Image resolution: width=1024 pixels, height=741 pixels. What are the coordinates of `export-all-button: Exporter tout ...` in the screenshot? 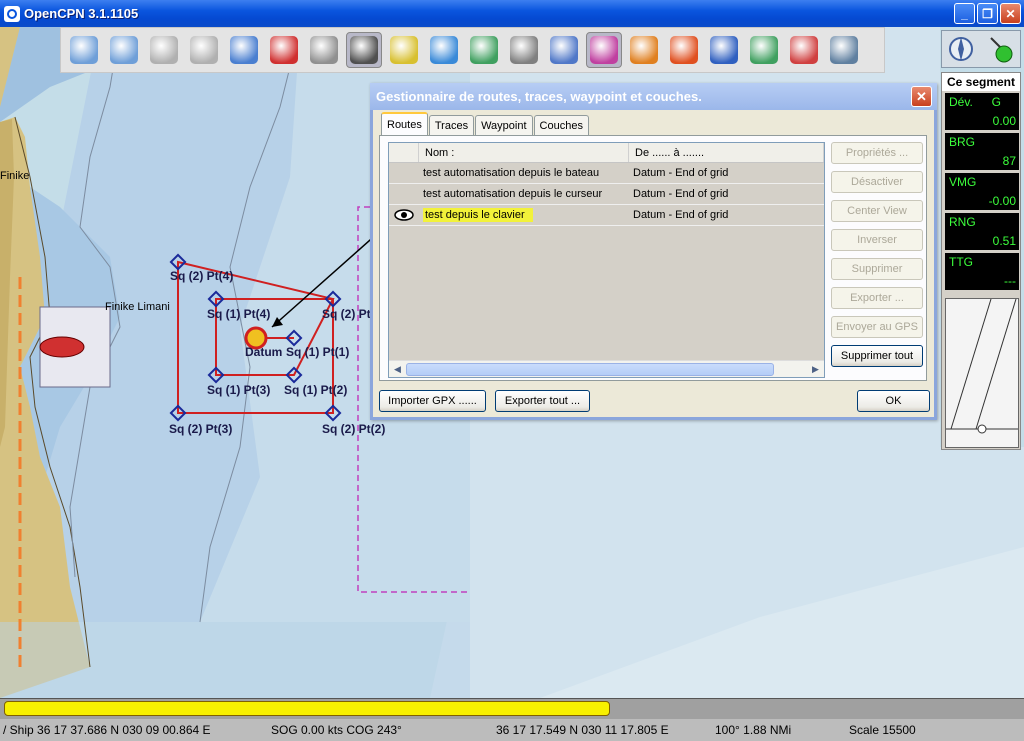 It's located at (542, 401).